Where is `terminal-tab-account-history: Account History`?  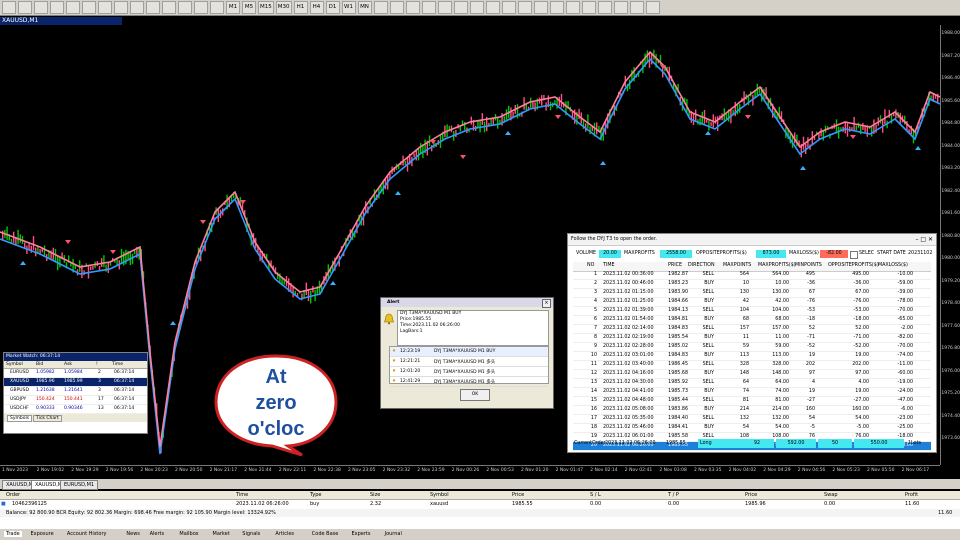
terminal-tab-account-history: Account History is located at coordinates (87, 534).